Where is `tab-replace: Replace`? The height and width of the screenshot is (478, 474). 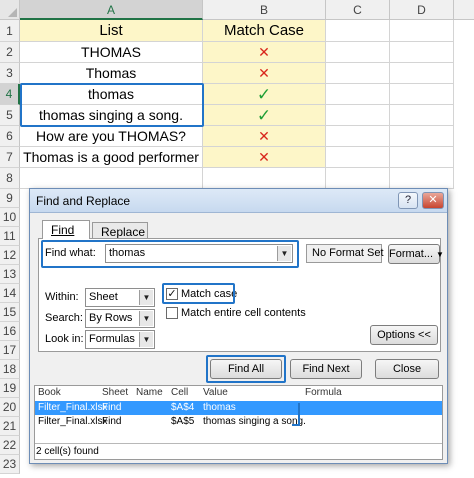 tab-replace: Replace is located at coordinates (120, 230).